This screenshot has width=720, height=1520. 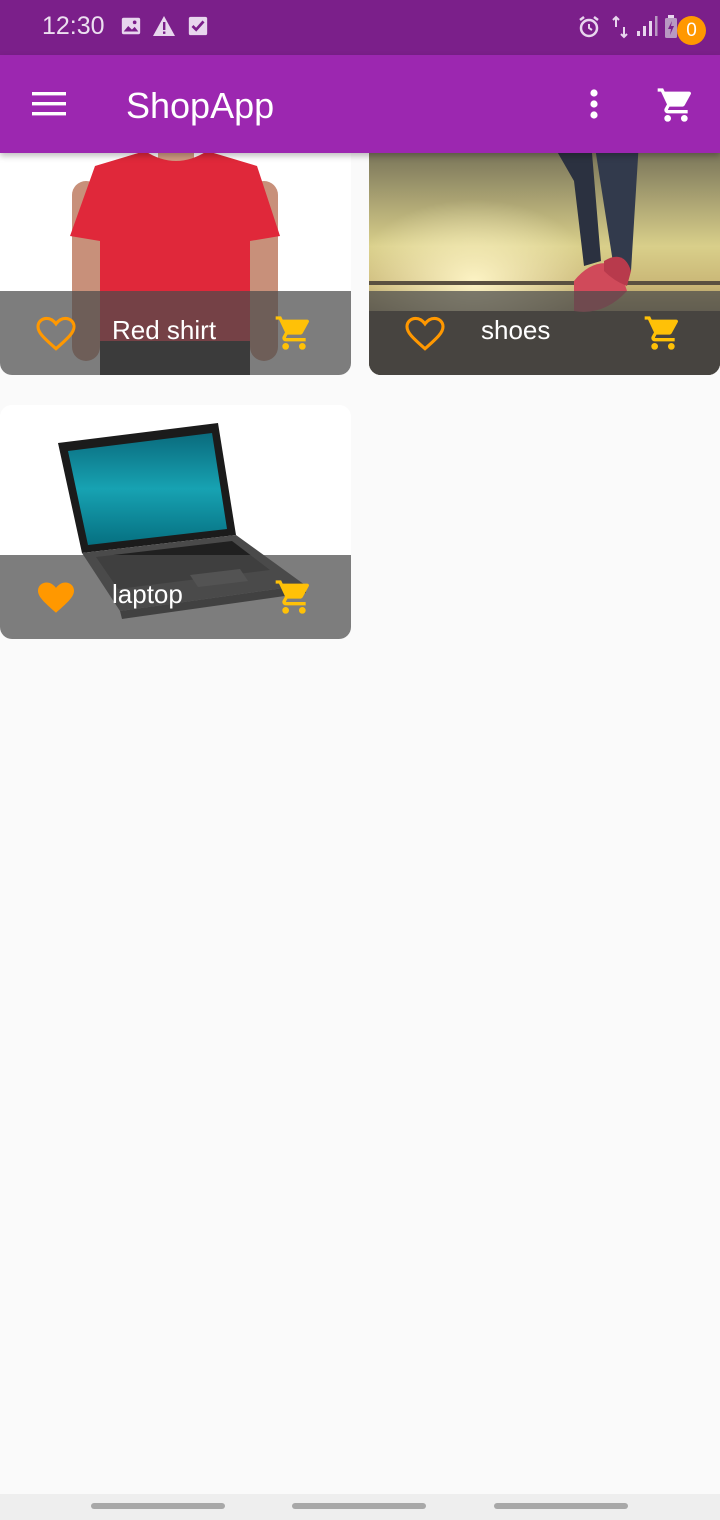 What do you see at coordinates (360, 27) in the screenshot?
I see `status-bar: 12:30` at bounding box center [360, 27].